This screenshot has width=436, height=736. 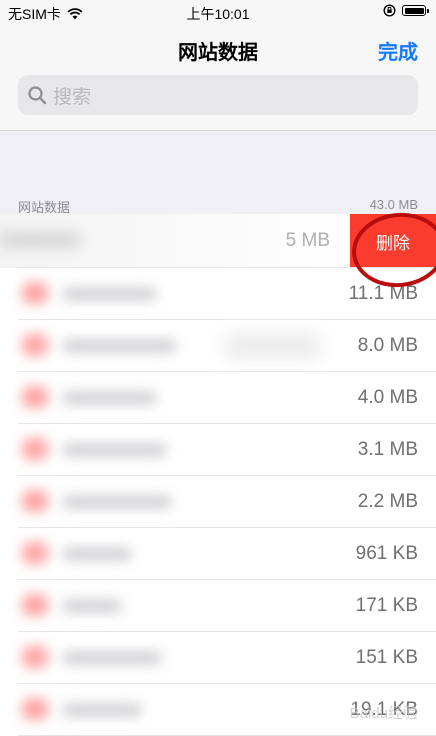 What do you see at coordinates (218, 53) in the screenshot?
I see `page-title: 网站数据` at bounding box center [218, 53].